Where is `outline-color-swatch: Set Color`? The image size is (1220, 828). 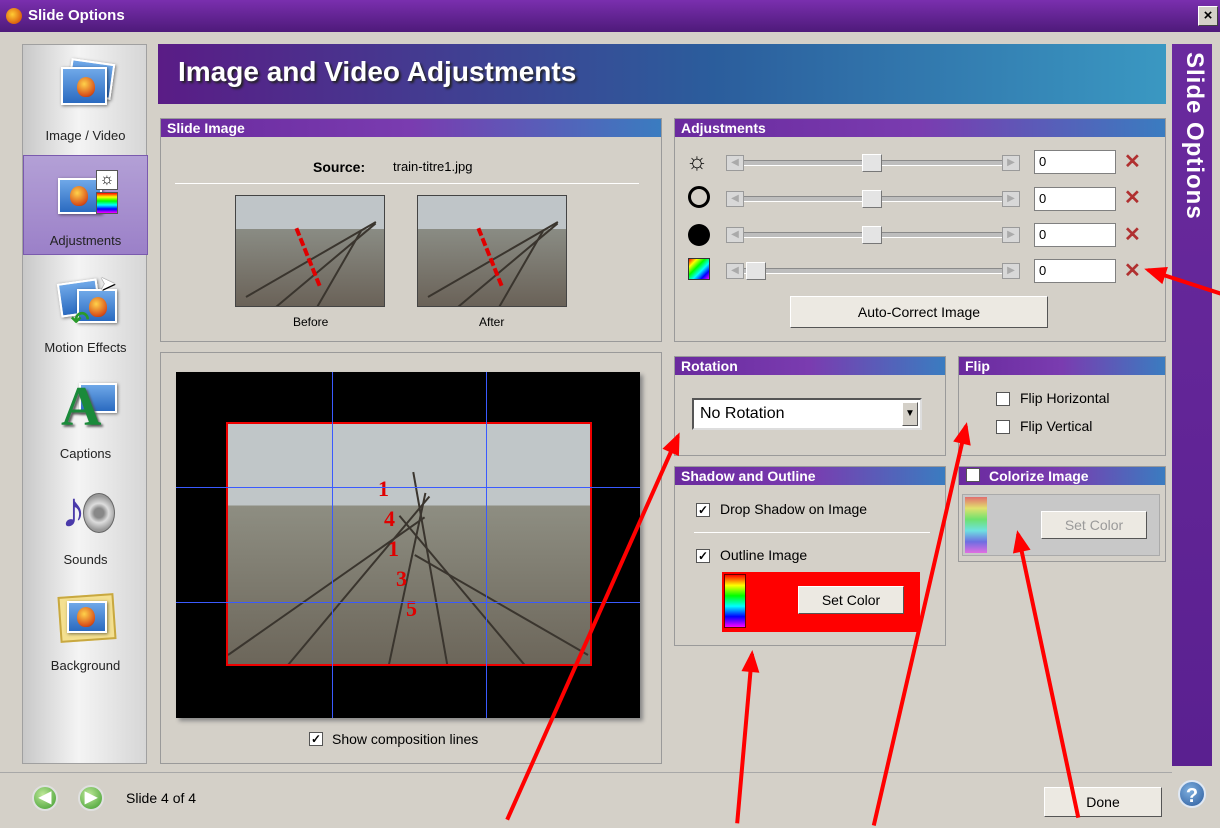 outline-color-swatch: Set Color is located at coordinates (821, 602).